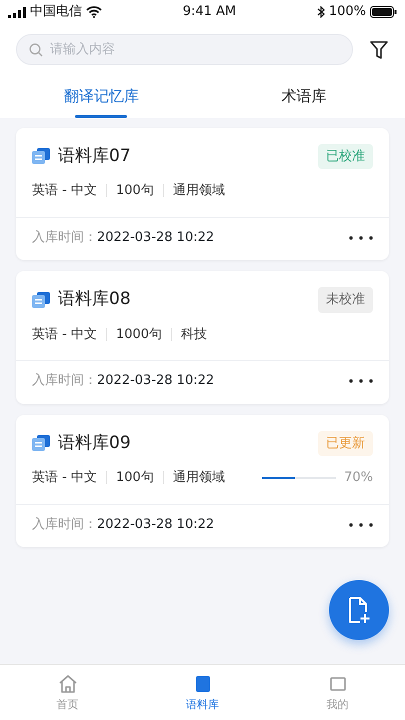 The image size is (405, 720). What do you see at coordinates (320, 12) in the screenshot?
I see `bluetooth-icon` at bounding box center [320, 12].